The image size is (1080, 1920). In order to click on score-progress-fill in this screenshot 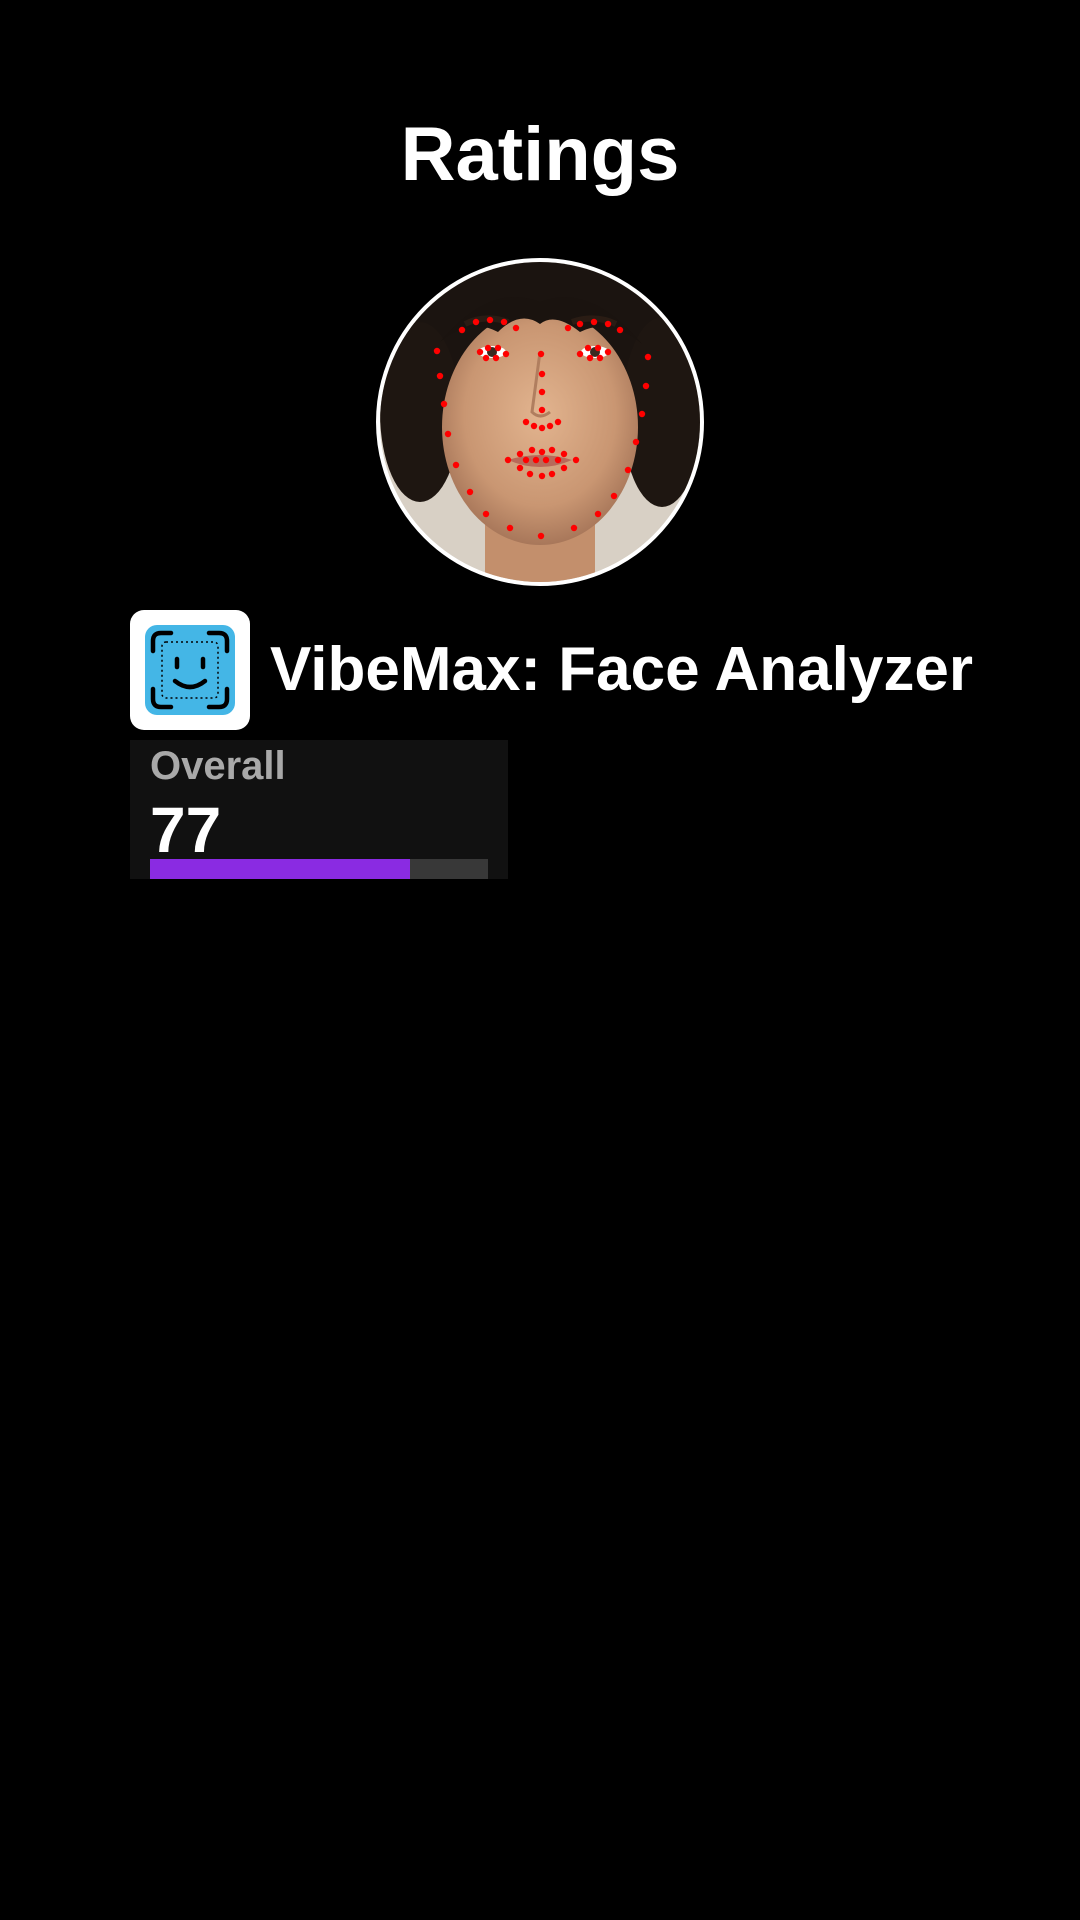, I will do `click(280, 869)`.